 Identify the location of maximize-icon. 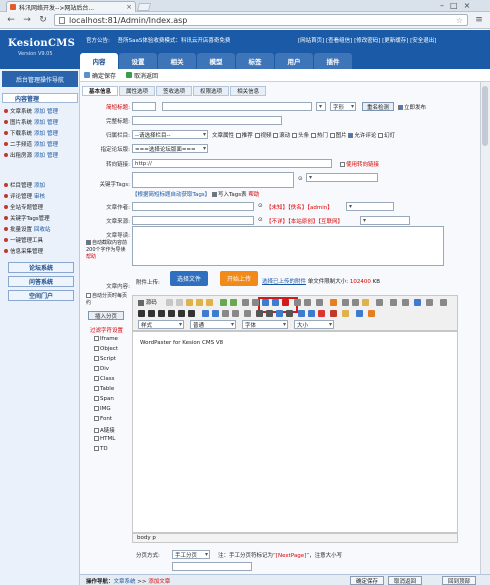
(405, 302).